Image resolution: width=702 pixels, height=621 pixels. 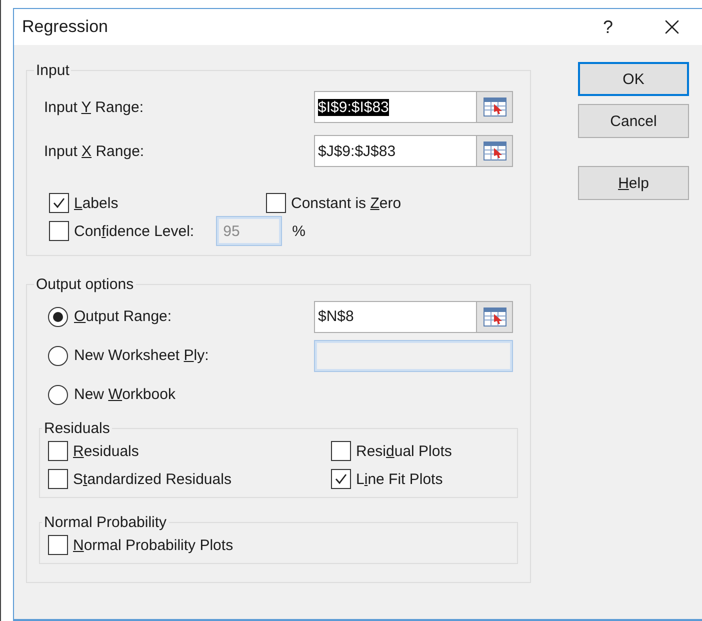 What do you see at coordinates (141, 355) in the screenshot?
I see `radio-label: New Worksheet Ply:` at bounding box center [141, 355].